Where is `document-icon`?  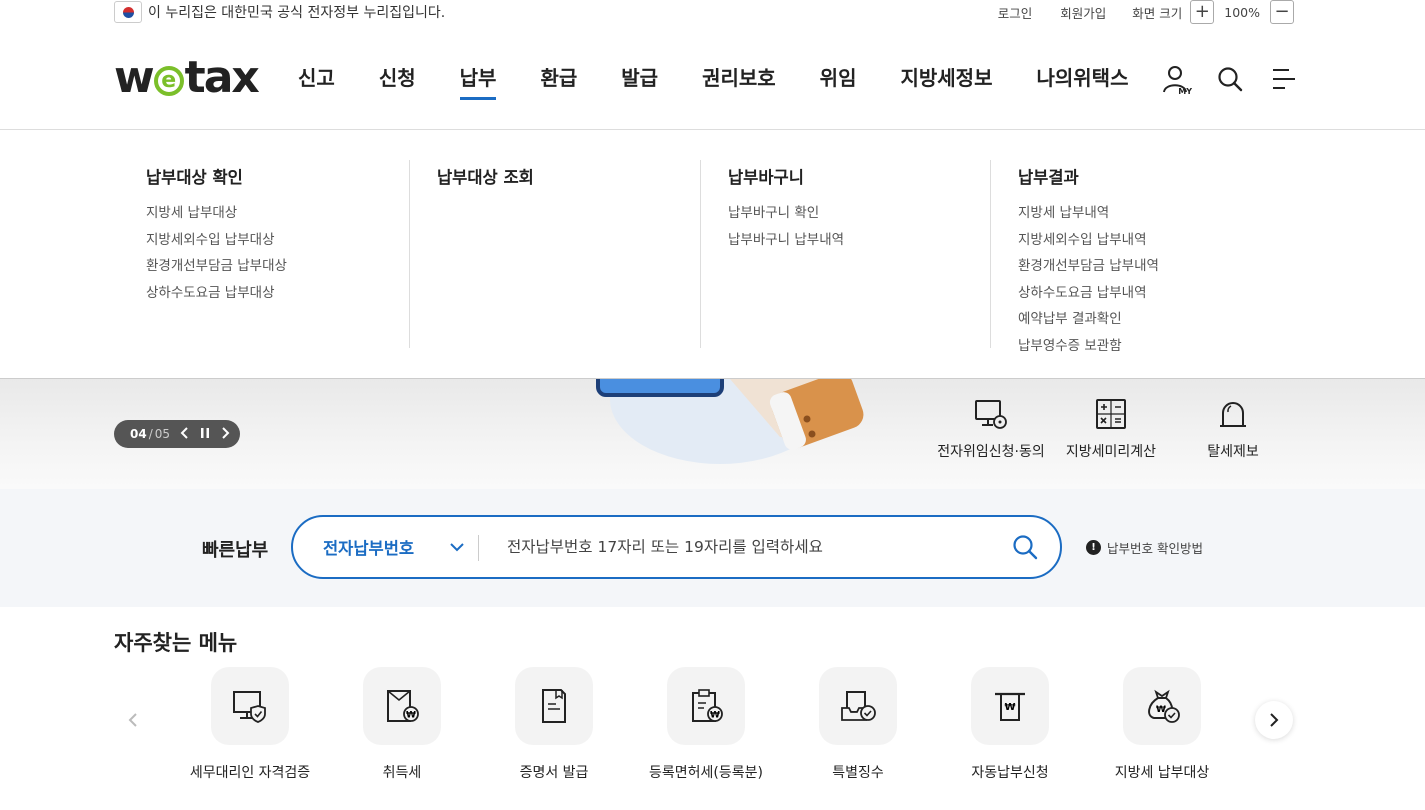
document-icon is located at coordinates (554, 706).